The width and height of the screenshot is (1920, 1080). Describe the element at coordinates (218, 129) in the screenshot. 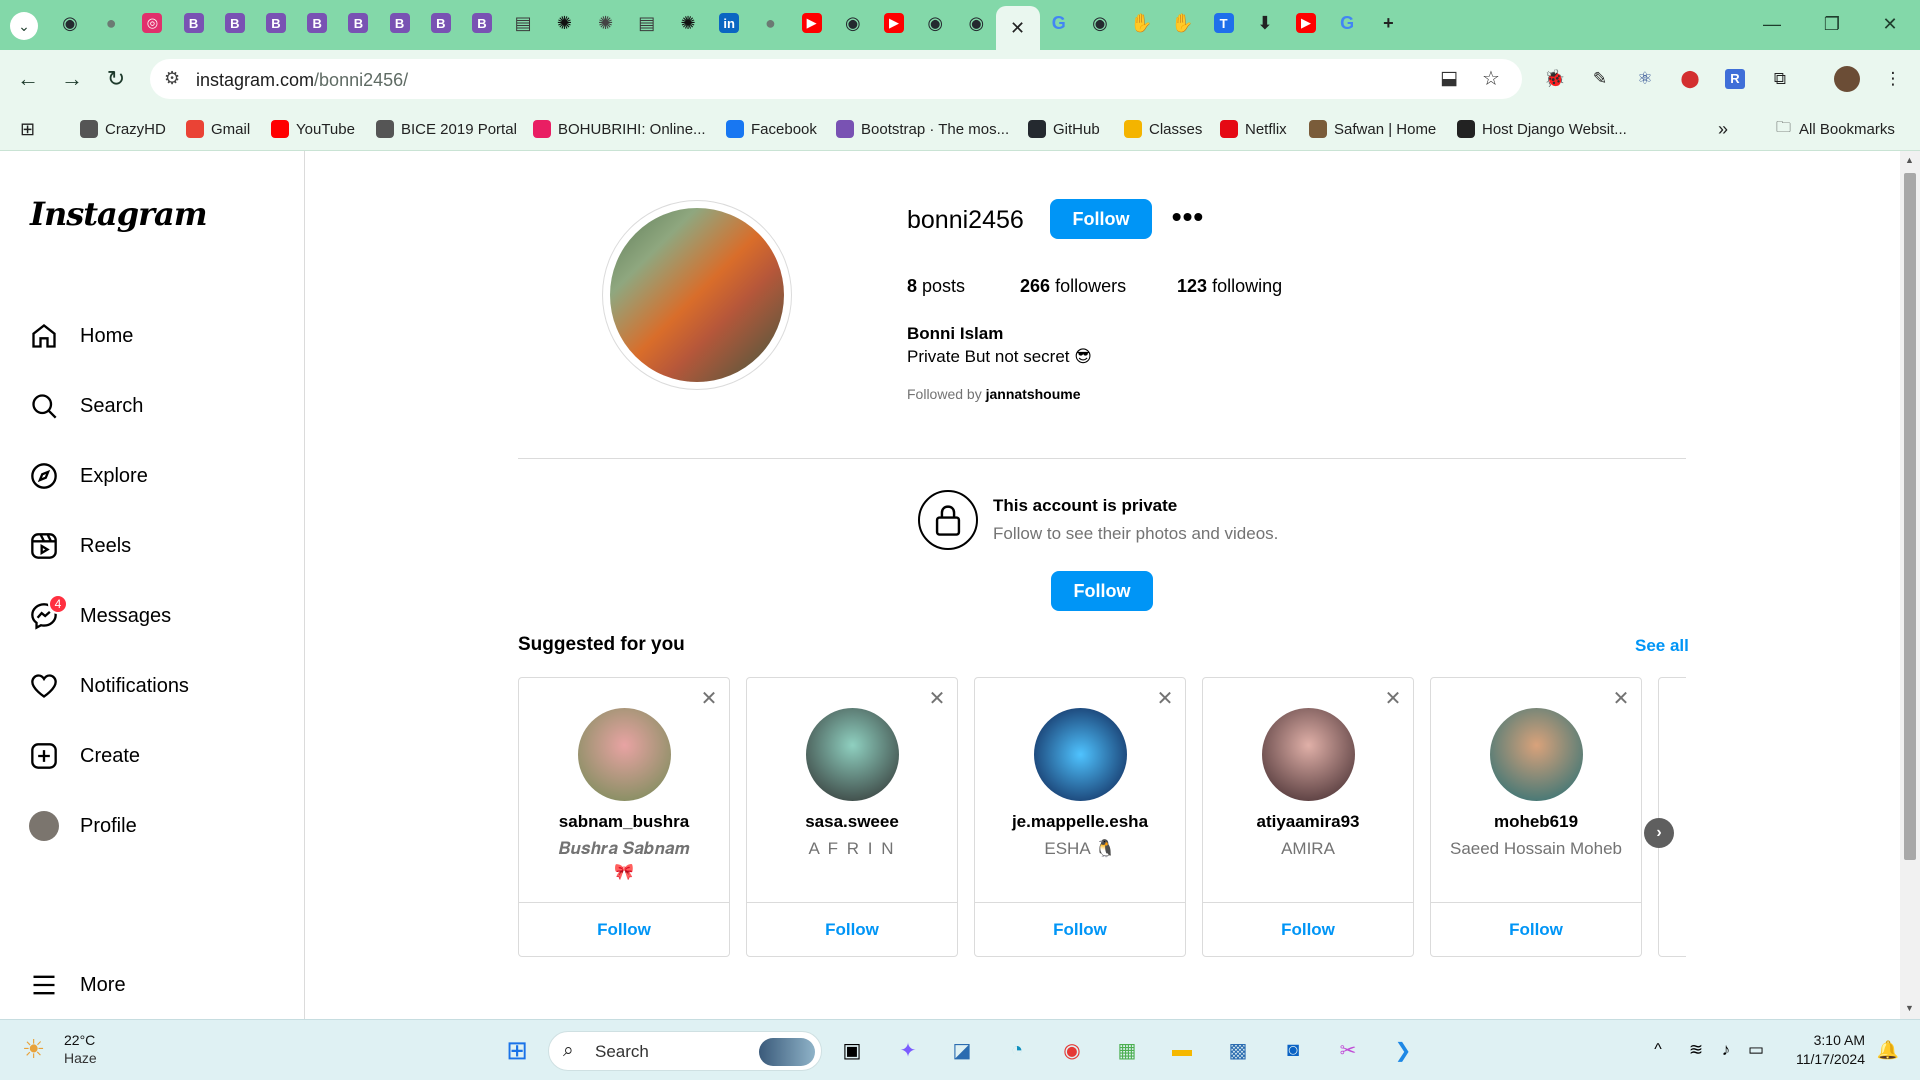

I see `bookmark-item: Gmail` at that location.